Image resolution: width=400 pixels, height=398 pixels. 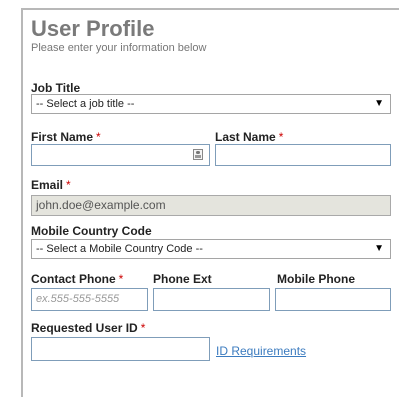 I want to click on email-field: john.doe@example.com, so click(x=211, y=205).